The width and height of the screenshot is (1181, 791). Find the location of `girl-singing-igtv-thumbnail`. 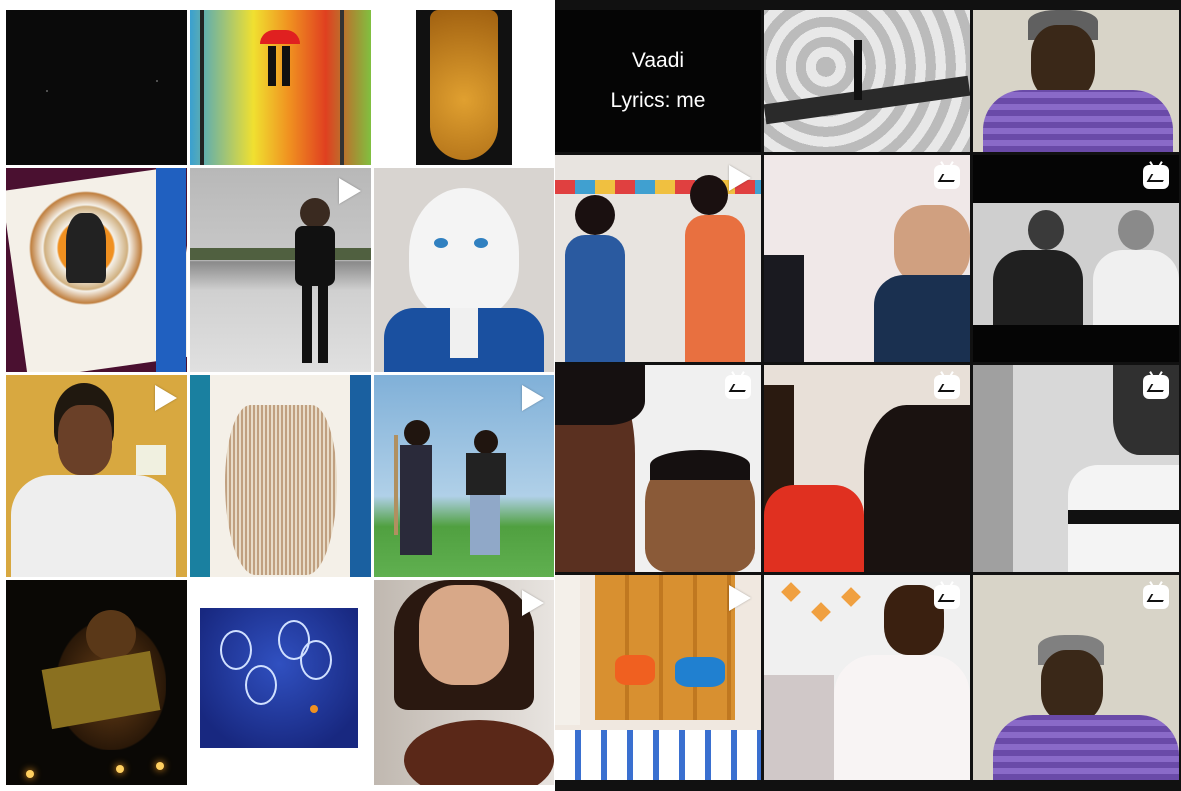

girl-singing-igtv-thumbnail is located at coordinates (867, 677).